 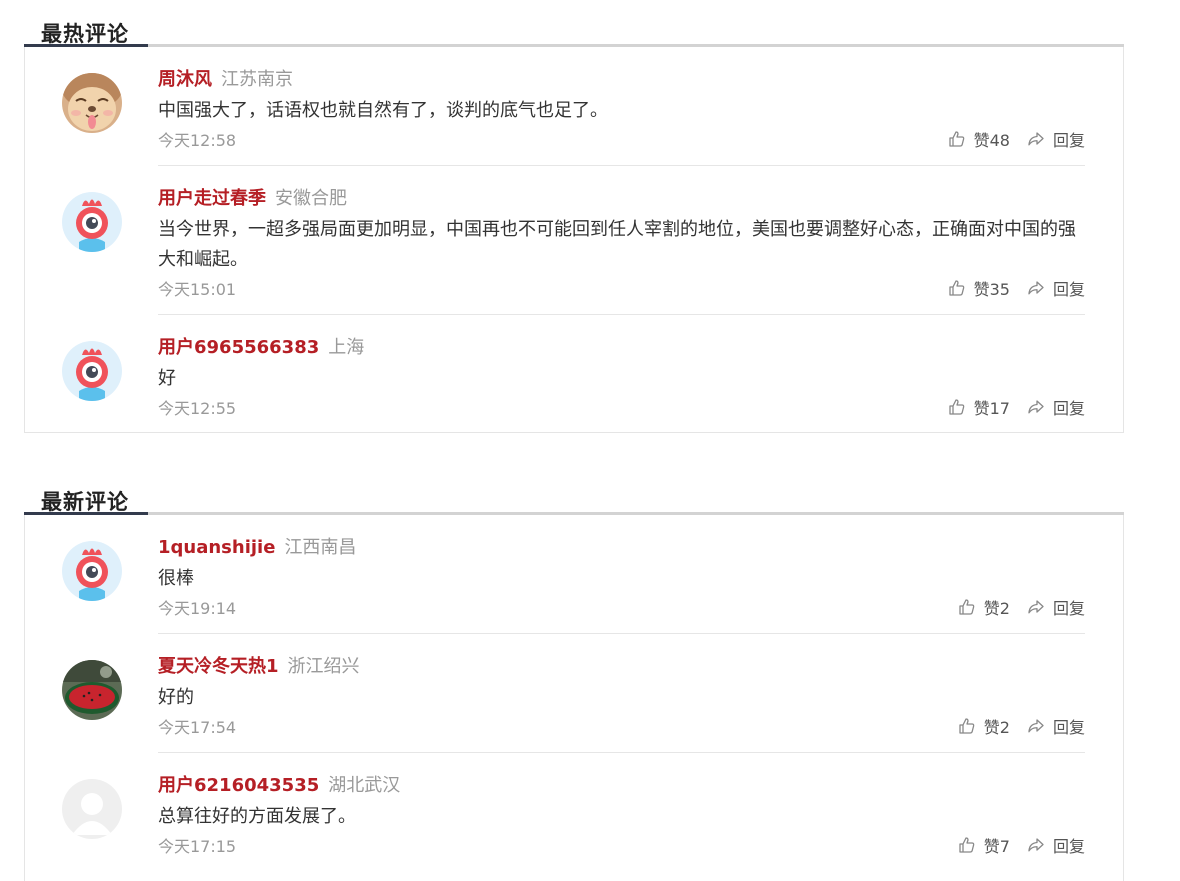 What do you see at coordinates (621, 373) in the screenshot?
I see `comment-body: 用户6965566383 上海 好 今天12:55 赞17 回复` at bounding box center [621, 373].